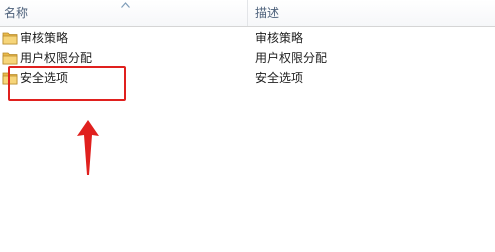  I want to click on list-item-user-rights: 用户权限分配 用户权限分配, so click(247, 58).